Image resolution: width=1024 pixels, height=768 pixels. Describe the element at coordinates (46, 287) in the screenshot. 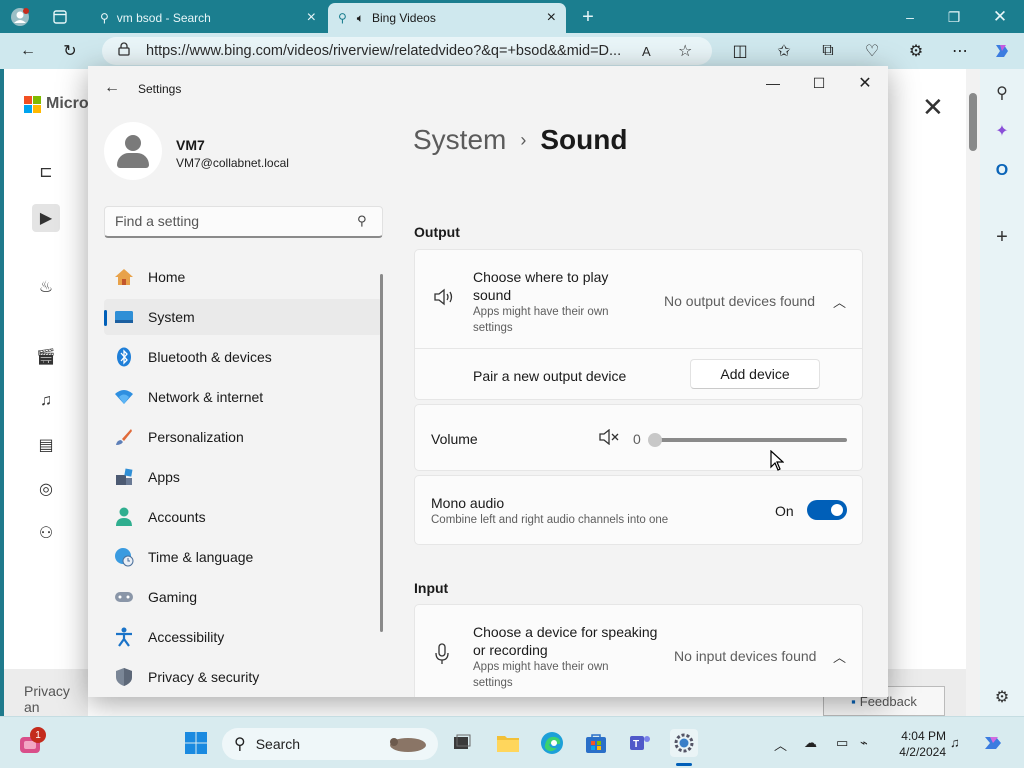

I see `trending-flame-icon: ♨` at that location.